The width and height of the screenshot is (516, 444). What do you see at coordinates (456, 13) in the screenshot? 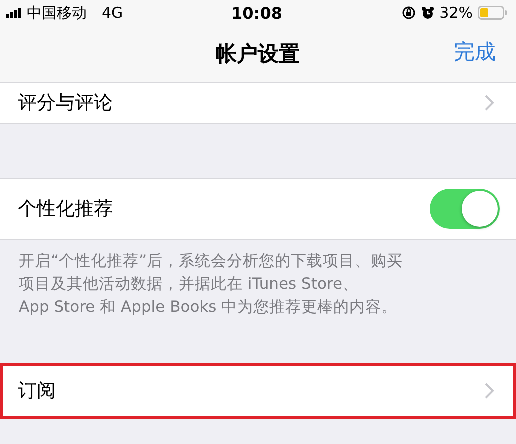
I see `battery-percent: 32%` at bounding box center [456, 13].